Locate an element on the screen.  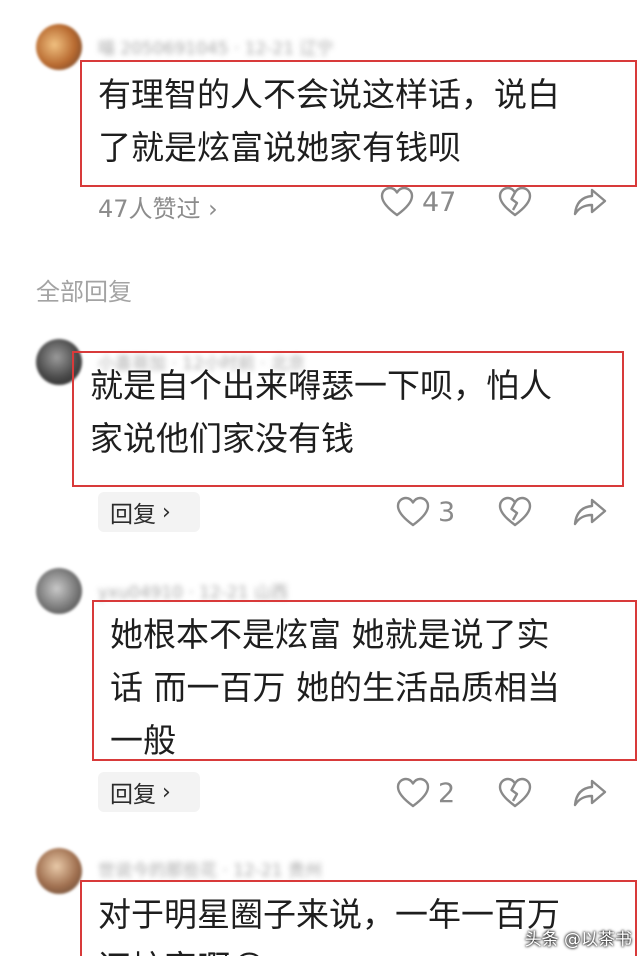
comment-line: 她根本不是炫富 她就是说了实 is located at coordinates (330, 634).